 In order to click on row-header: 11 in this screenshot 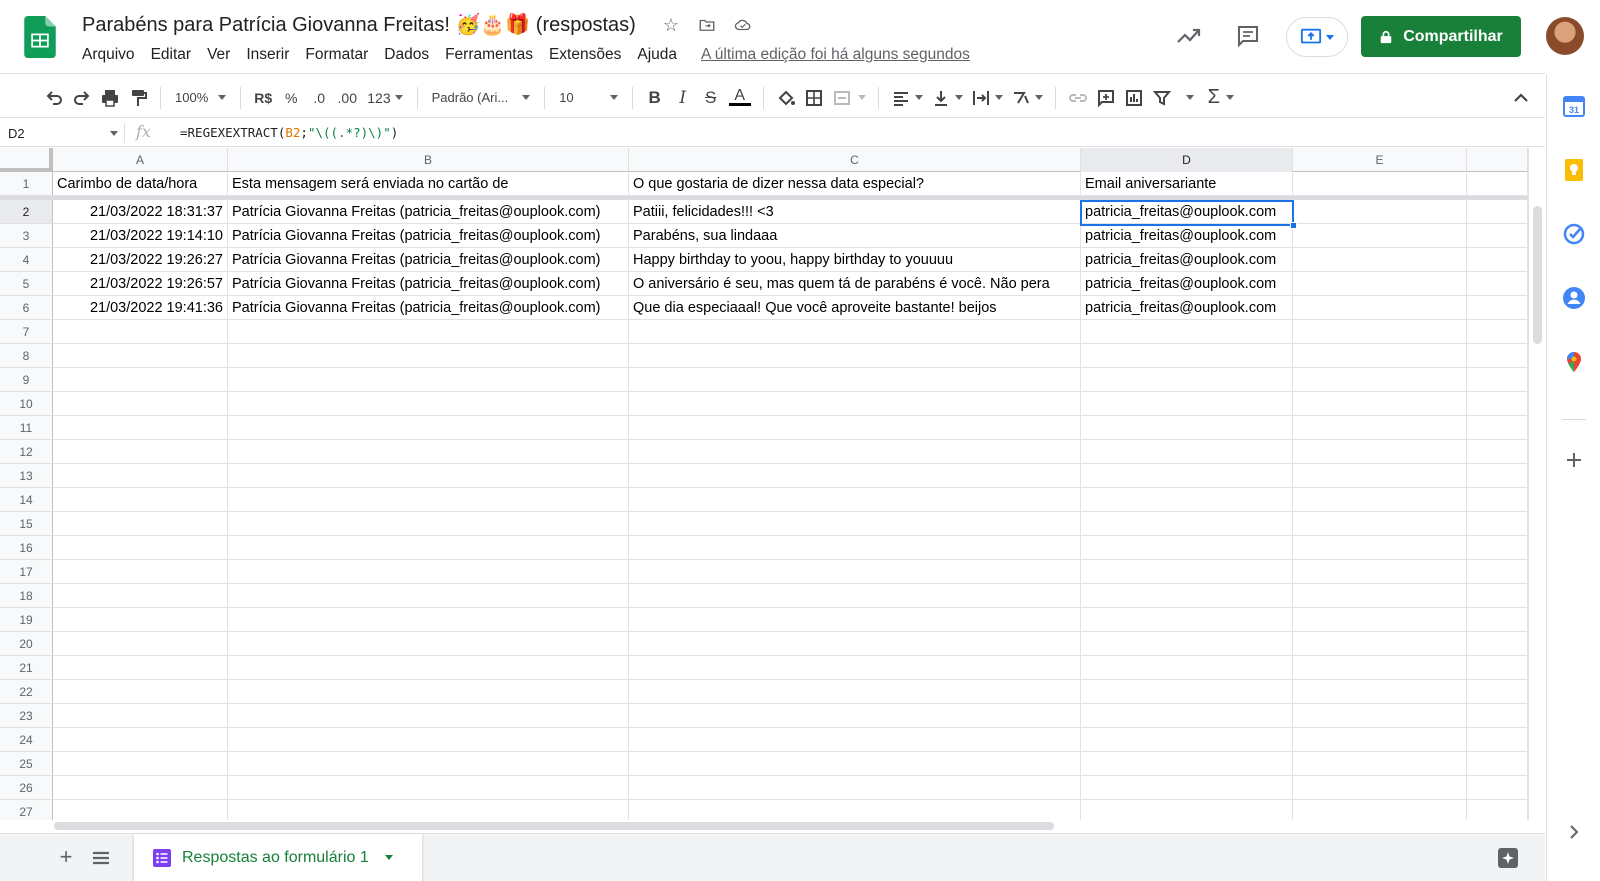, I will do `click(26, 428)`.